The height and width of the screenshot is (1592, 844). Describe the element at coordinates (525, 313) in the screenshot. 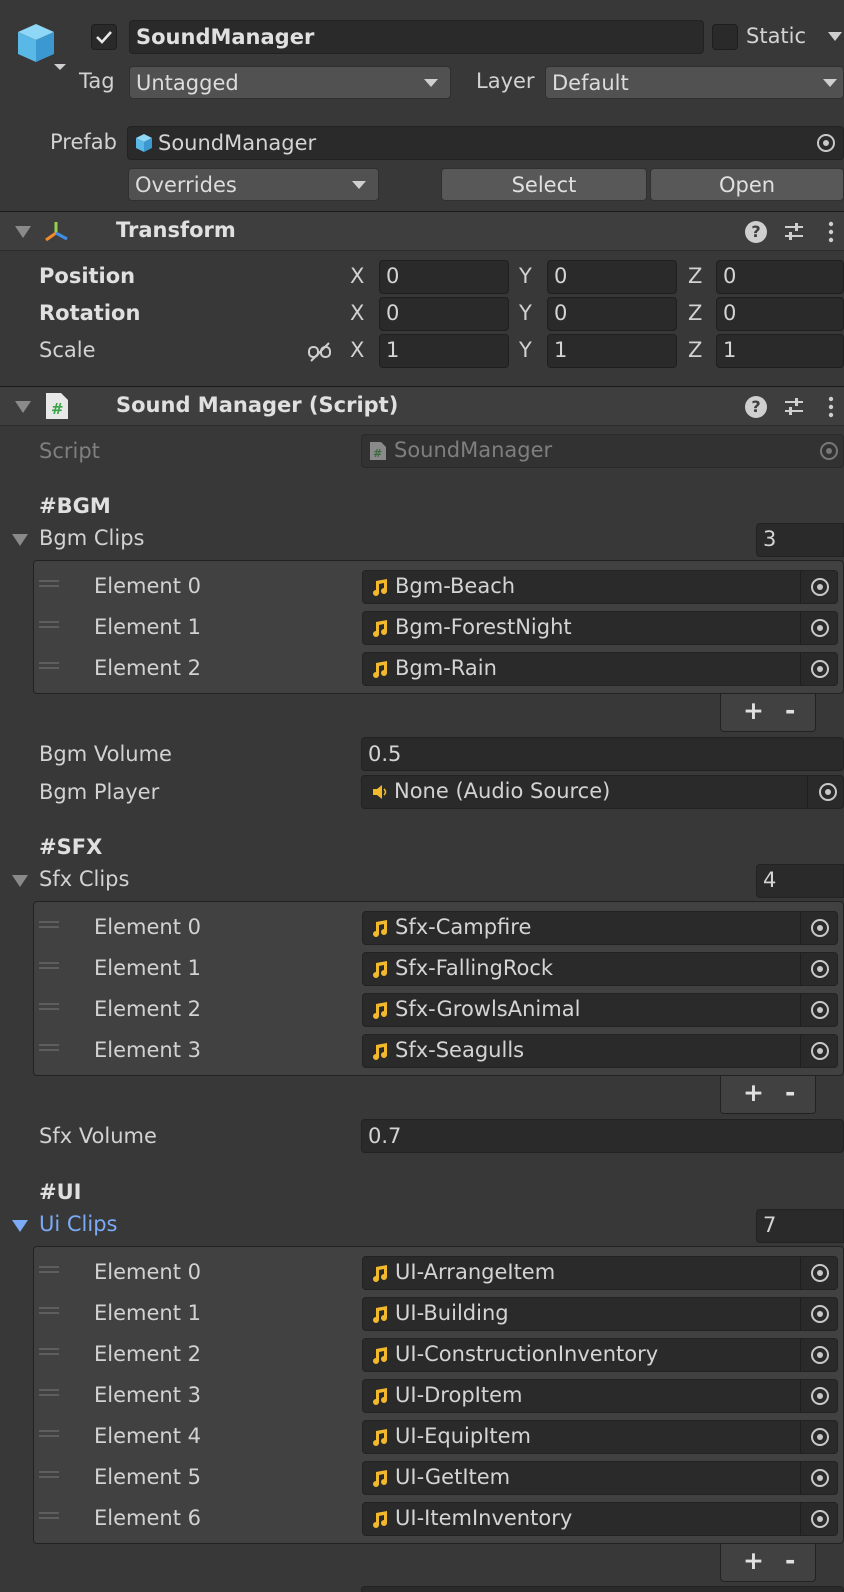

I see `rotation-y-axis: Y` at that location.